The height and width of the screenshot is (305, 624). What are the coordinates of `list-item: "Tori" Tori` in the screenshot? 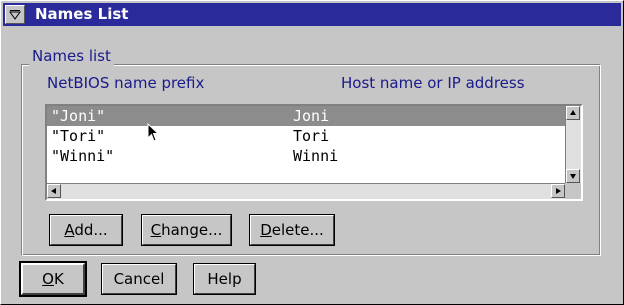 It's located at (306, 136).